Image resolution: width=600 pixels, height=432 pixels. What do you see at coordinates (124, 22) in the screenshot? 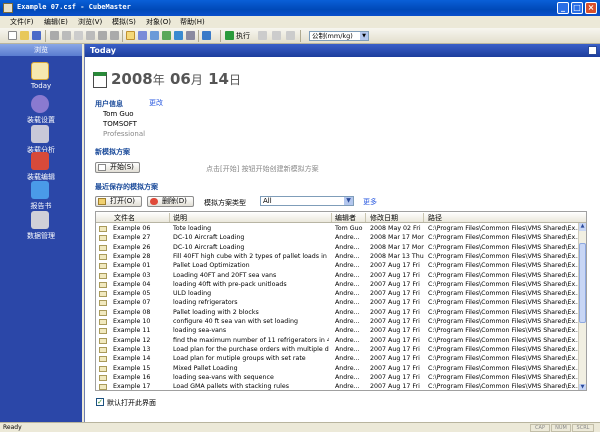
I see `menu-simulate: 模拟(S)` at bounding box center [124, 22].